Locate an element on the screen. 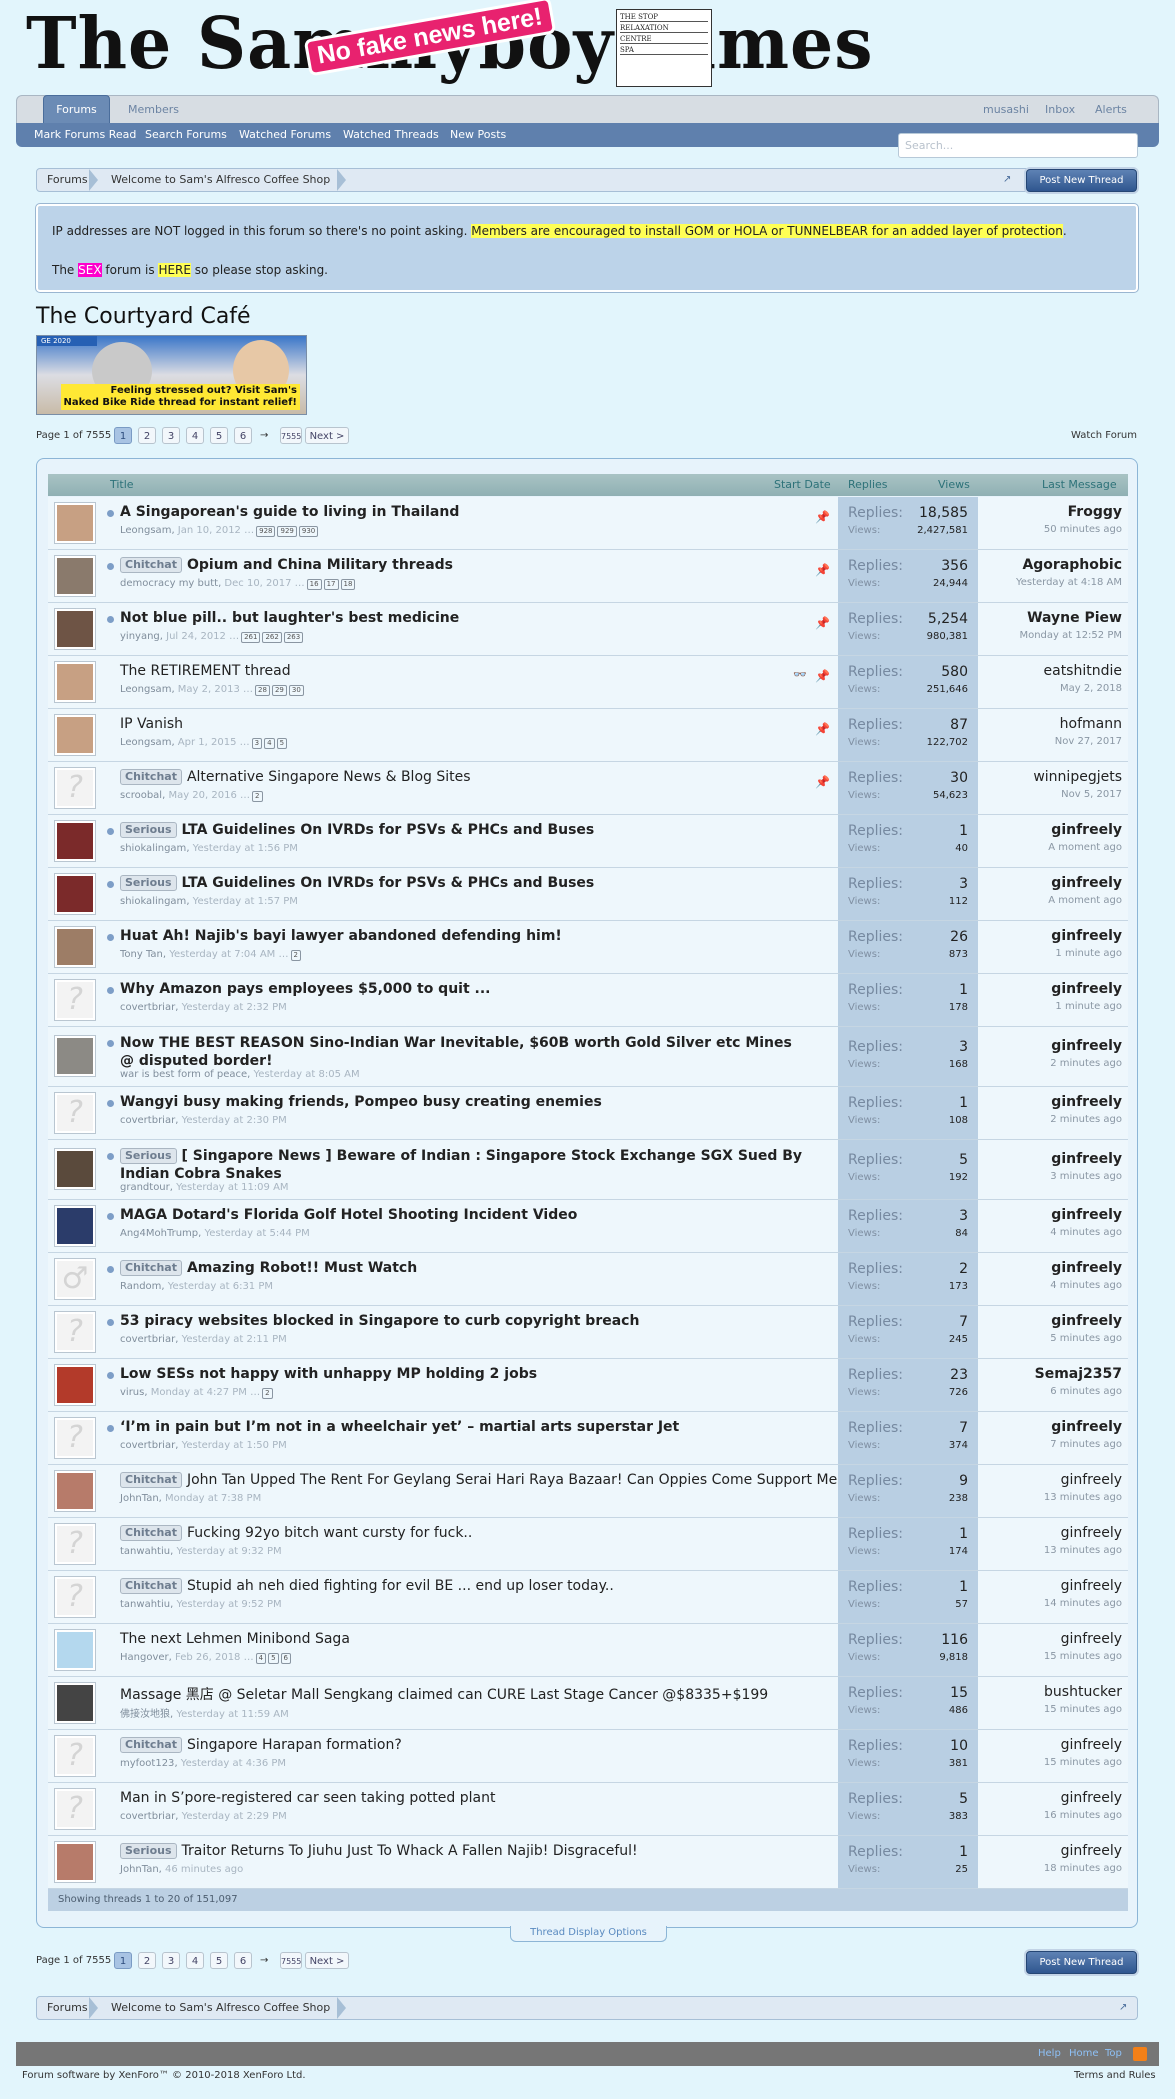 The image size is (1175, 2099). thread-author: 佛接汝地狼 is located at coordinates (145, 1714).